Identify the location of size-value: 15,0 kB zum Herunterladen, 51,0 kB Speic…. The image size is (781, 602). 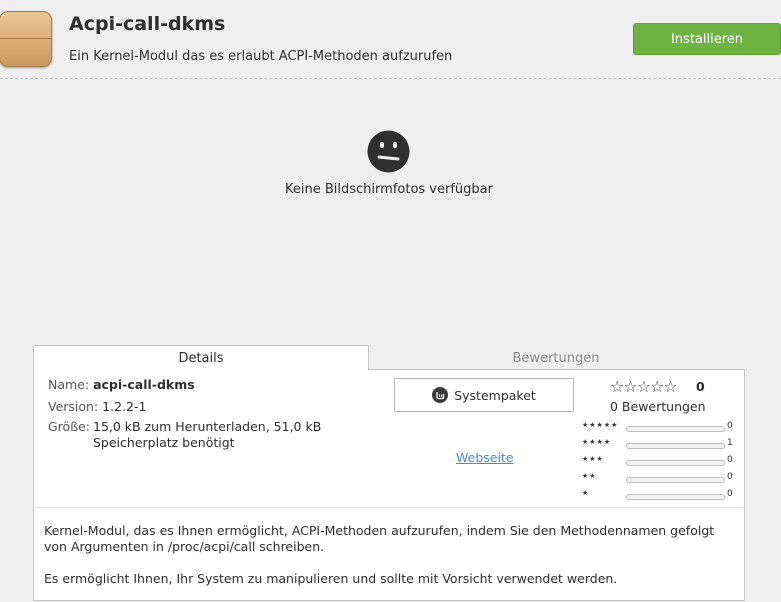
(207, 435).